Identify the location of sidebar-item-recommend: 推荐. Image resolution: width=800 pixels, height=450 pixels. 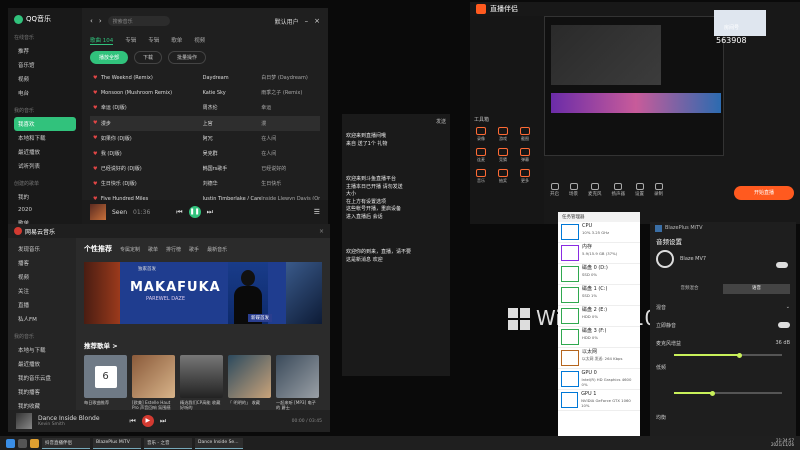
(45, 51).